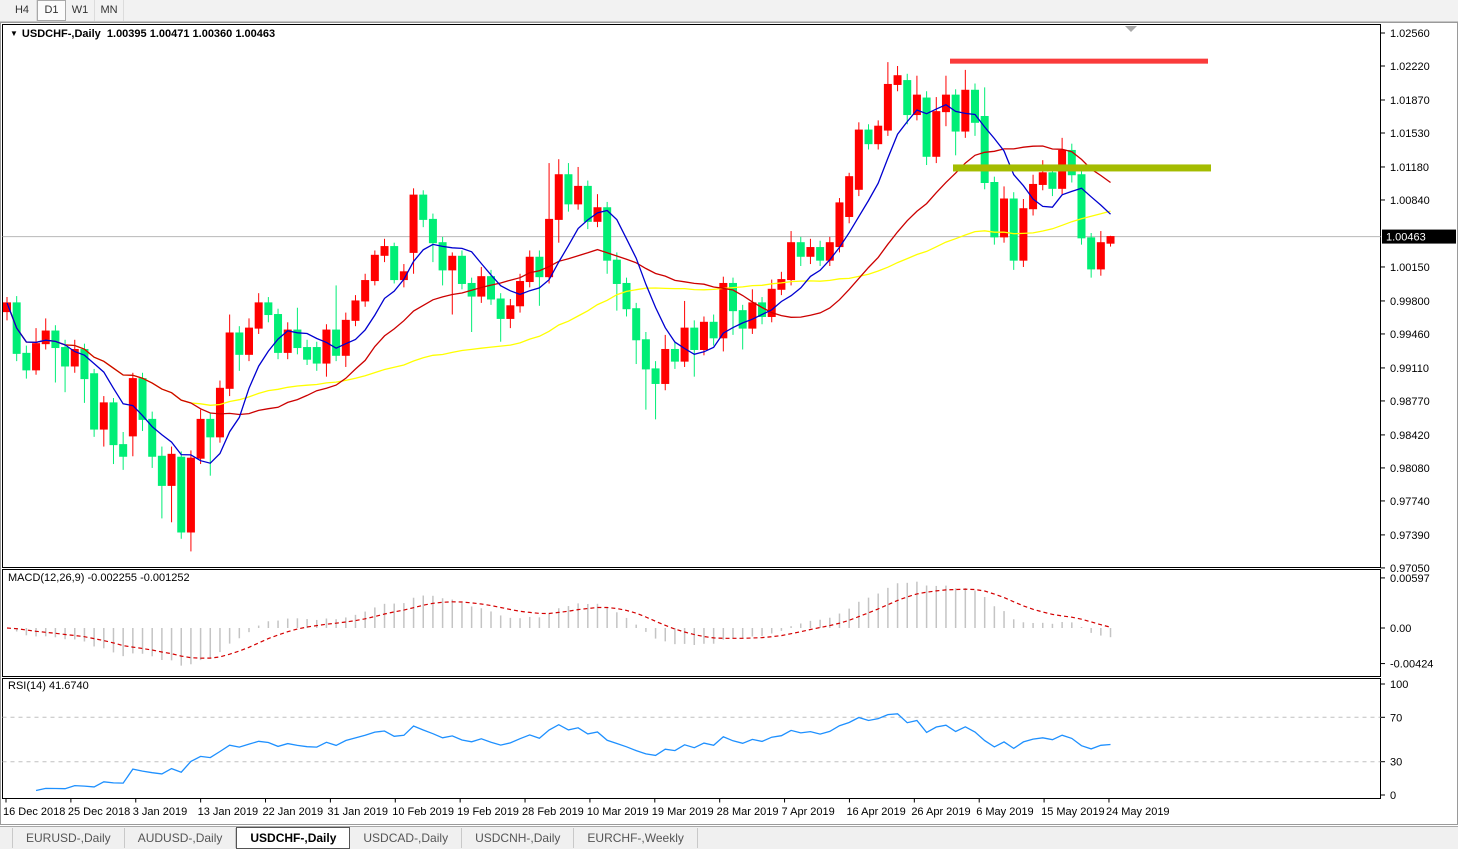 This screenshot has width=1458, height=849. I want to click on price-axis-tick: 0.99800, so click(1410, 302).